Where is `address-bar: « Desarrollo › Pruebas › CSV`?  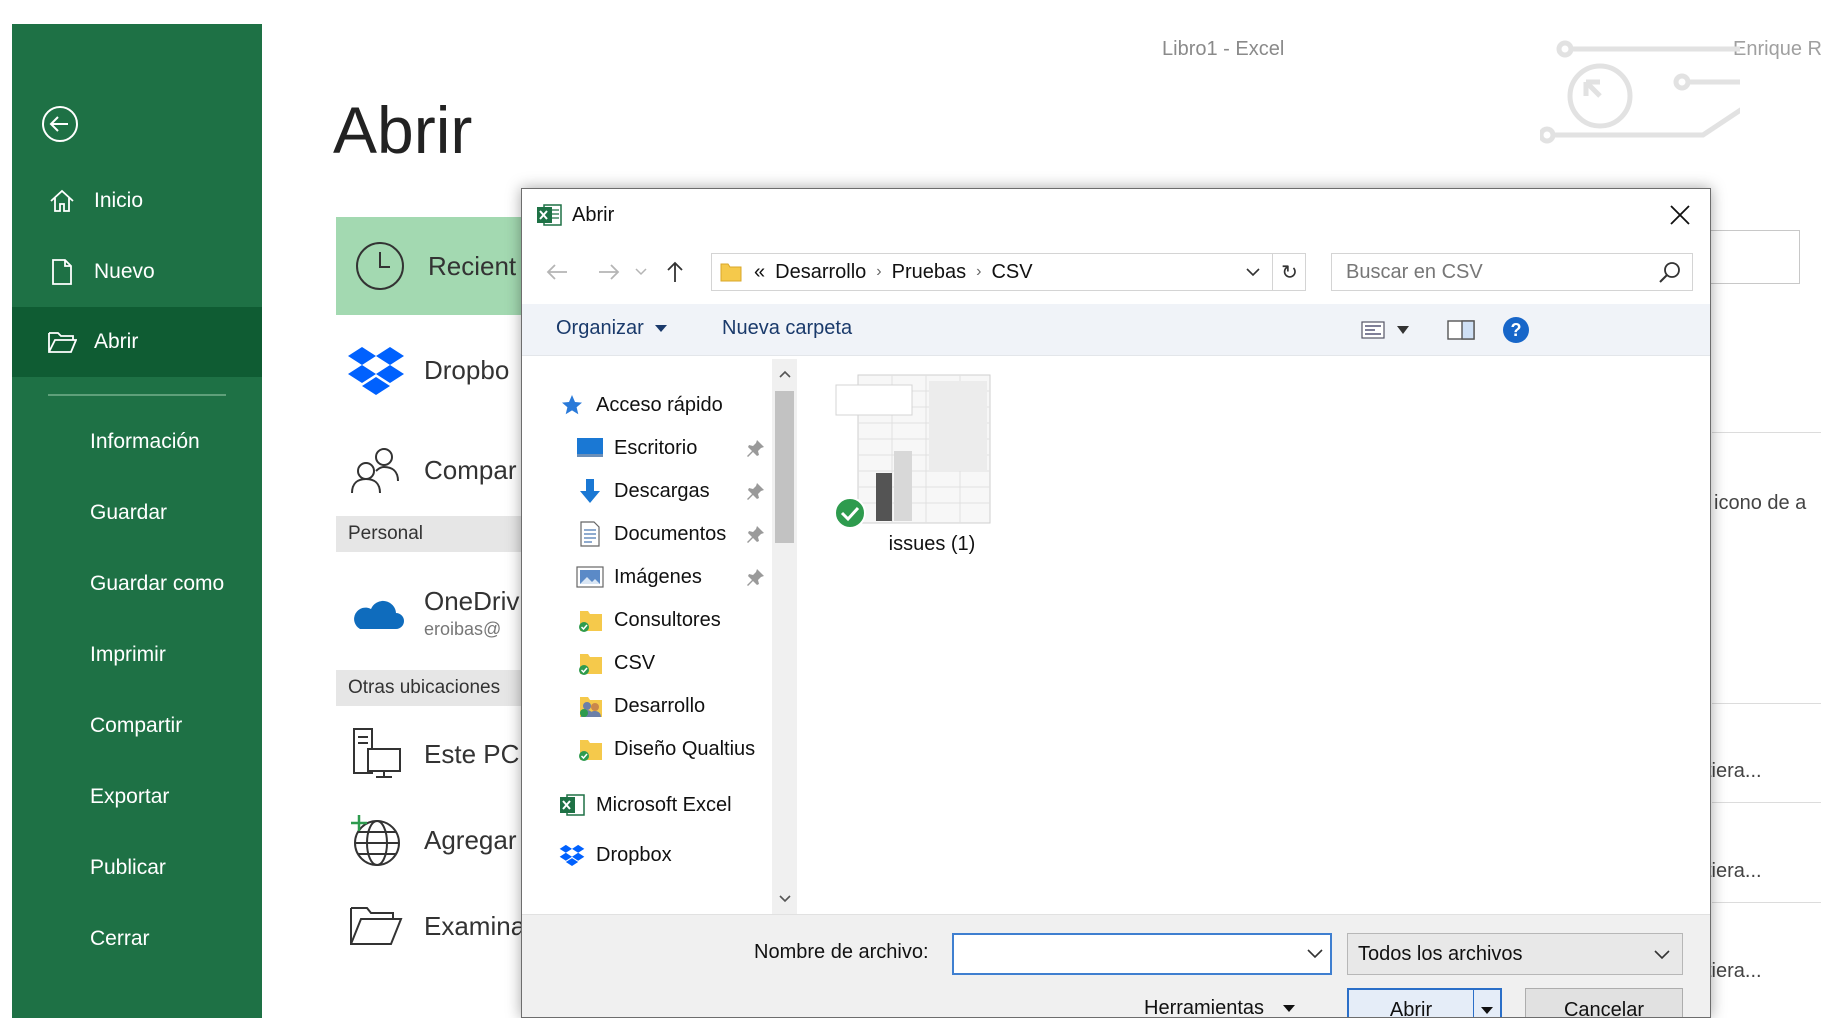
address-bar: « Desarrollo › Pruebas › CSV is located at coordinates (1008, 272).